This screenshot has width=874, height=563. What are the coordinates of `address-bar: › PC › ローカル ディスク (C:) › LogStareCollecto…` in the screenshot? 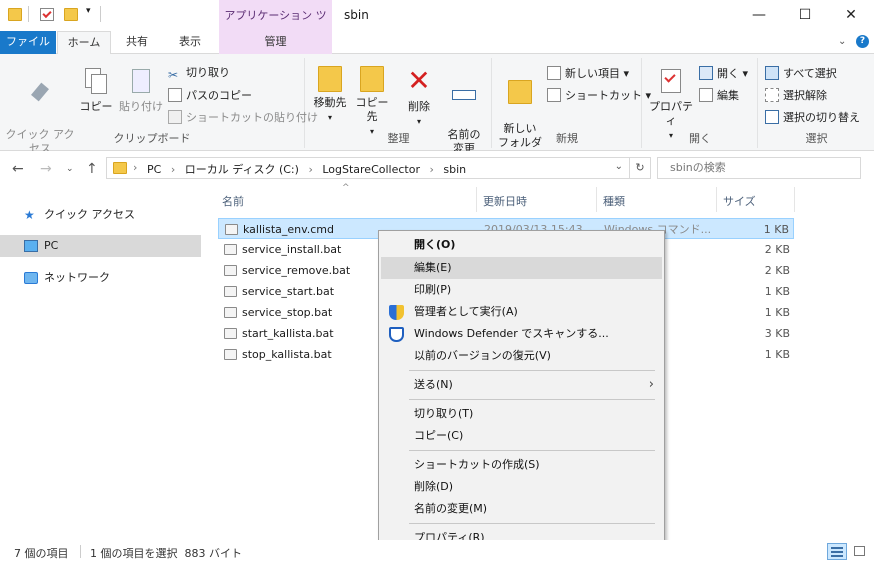 It's located at (368, 168).